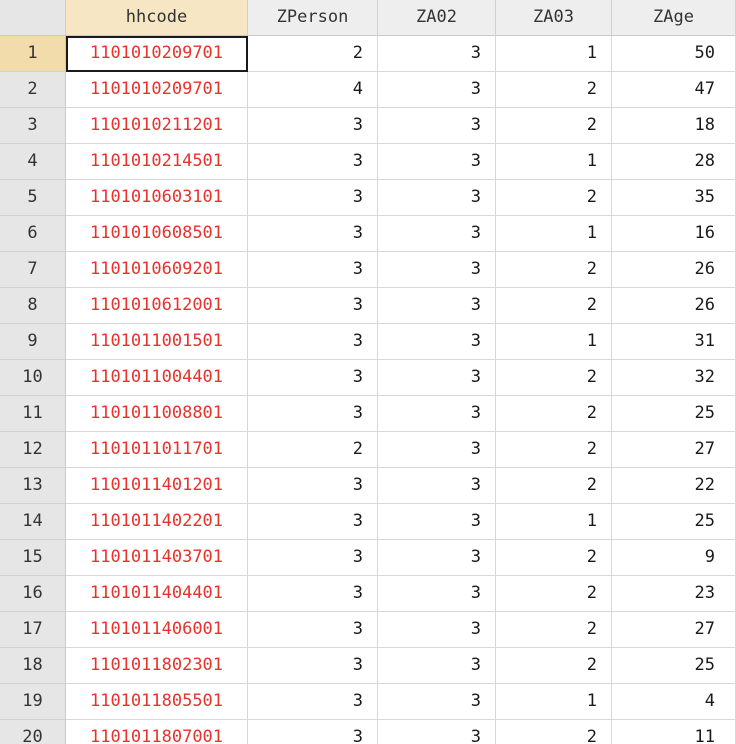  Describe the element at coordinates (33, 630) in the screenshot. I see `row-number: 17` at that location.